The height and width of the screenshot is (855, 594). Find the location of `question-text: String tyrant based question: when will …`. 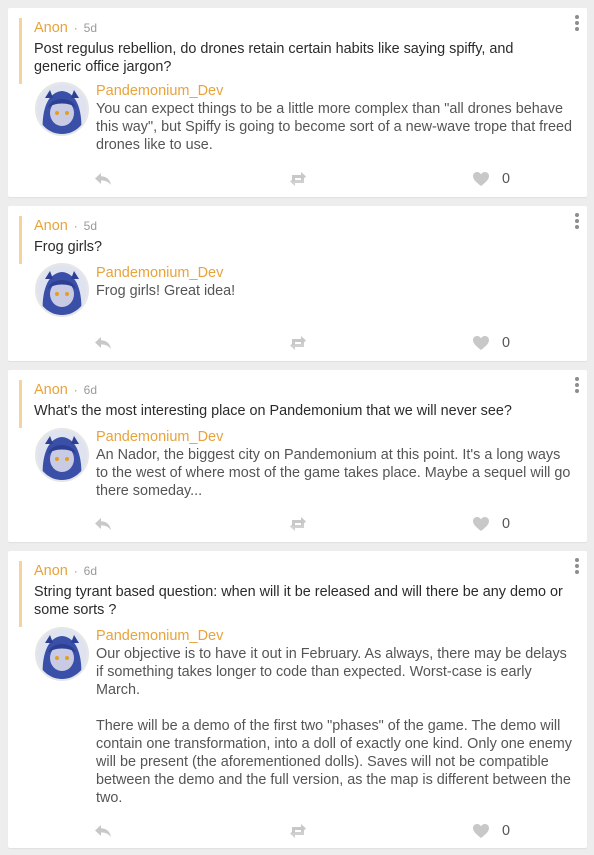

question-text: String tyrant based question: when will … is located at coordinates (298, 601).